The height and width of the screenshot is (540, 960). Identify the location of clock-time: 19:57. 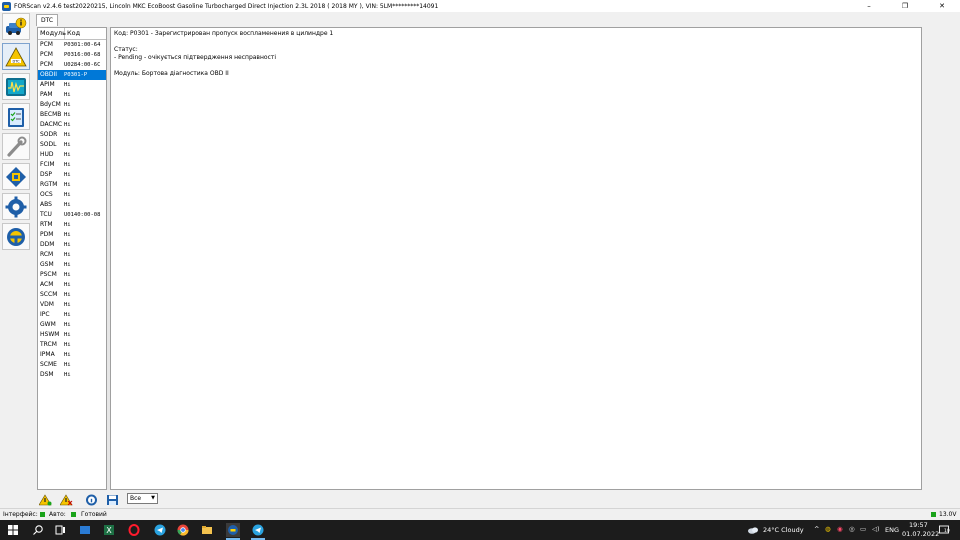
(918, 525).